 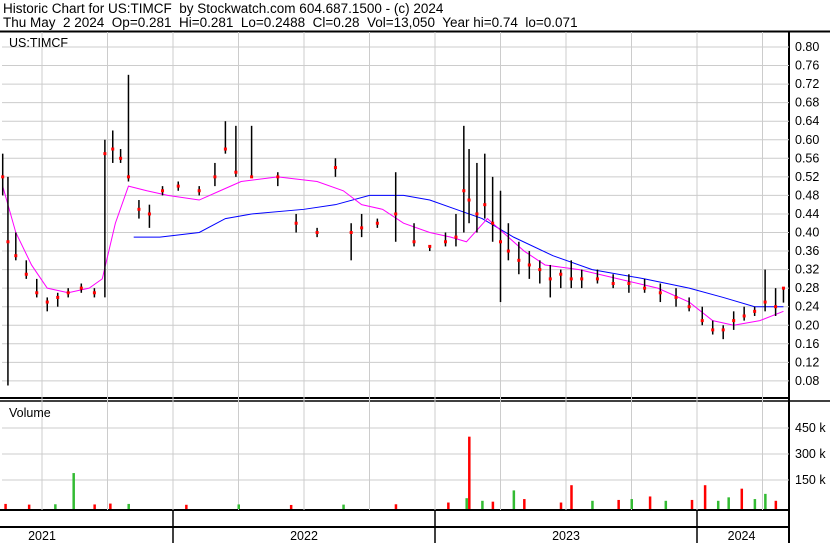 What do you see at coordinates (810, 454) in the screenshot?
I see `volume-tick-label: 300 k` at bounding box center [810, 454].